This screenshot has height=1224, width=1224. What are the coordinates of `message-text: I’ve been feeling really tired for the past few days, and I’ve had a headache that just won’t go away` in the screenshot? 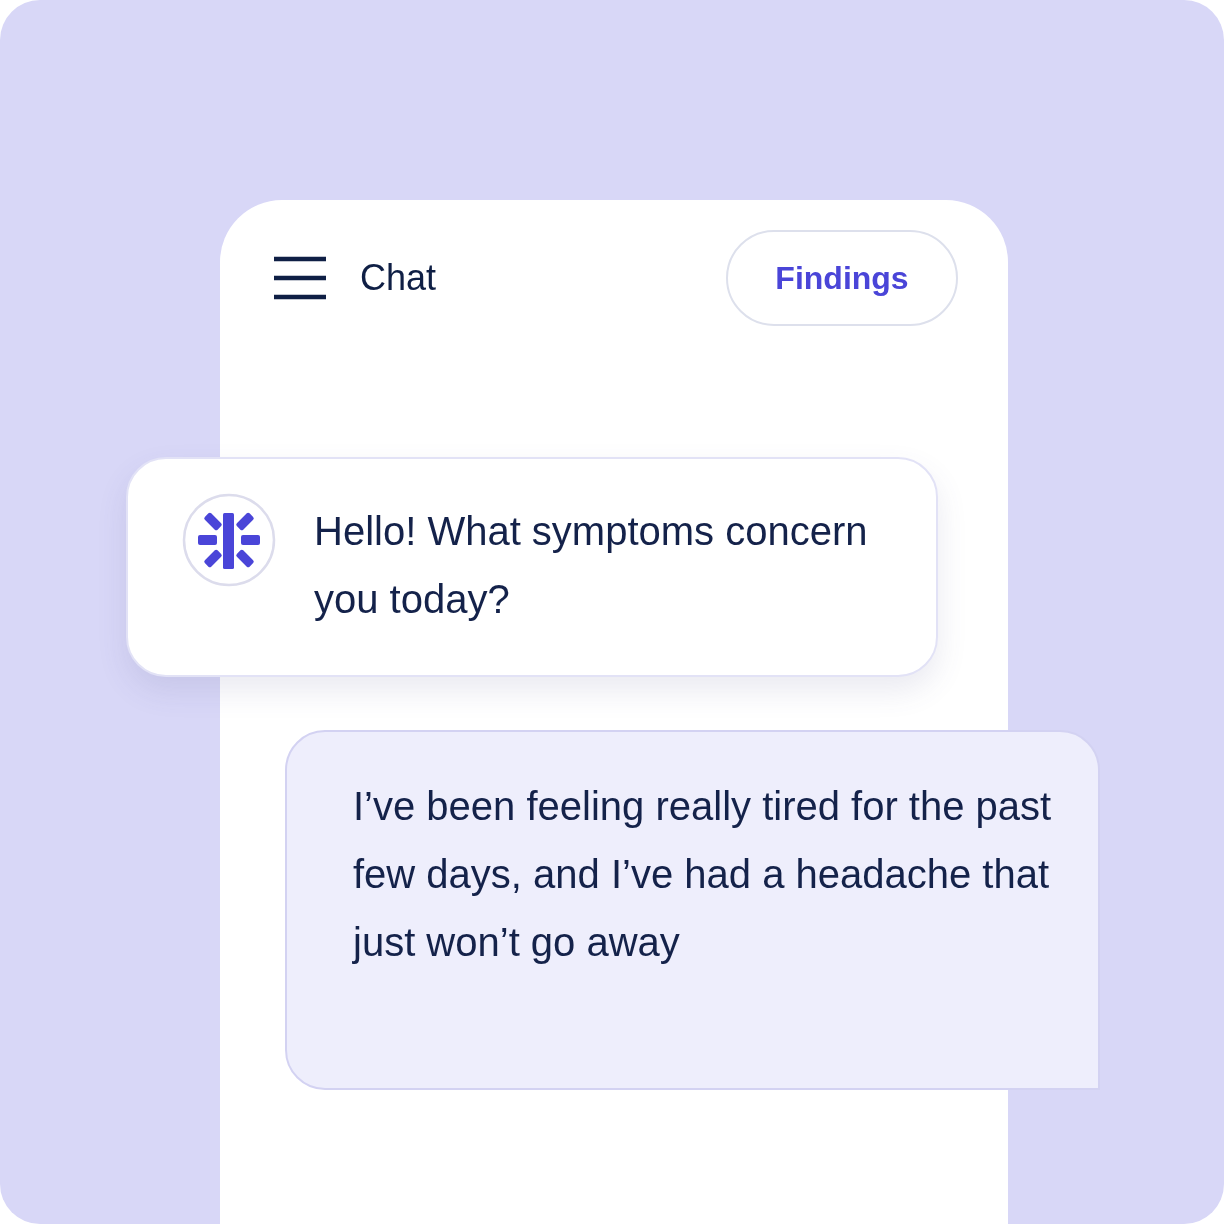 It's located at (703, 874).